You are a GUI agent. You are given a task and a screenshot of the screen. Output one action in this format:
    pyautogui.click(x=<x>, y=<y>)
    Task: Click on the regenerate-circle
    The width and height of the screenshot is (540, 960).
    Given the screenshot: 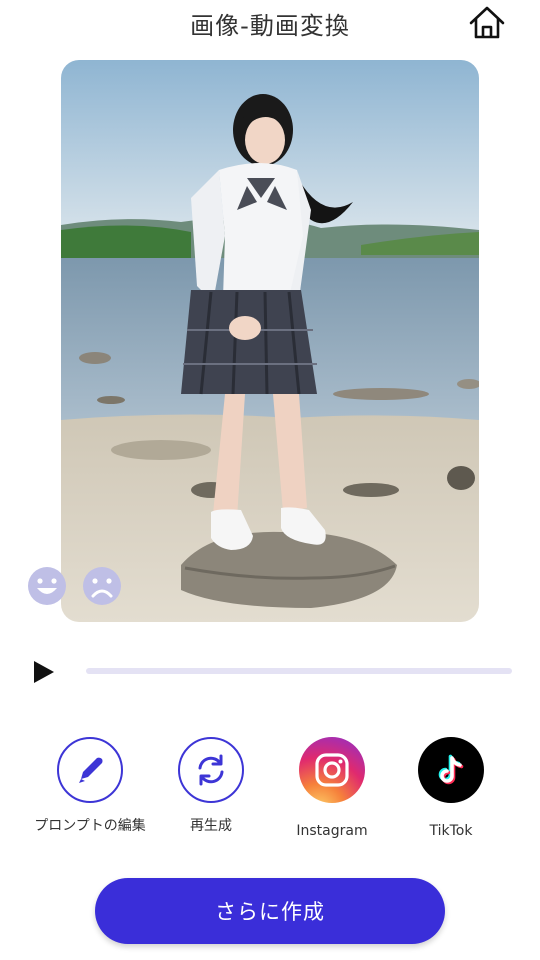 What is the action you would take?
    pyautogui.click(x=211, y=770)
    